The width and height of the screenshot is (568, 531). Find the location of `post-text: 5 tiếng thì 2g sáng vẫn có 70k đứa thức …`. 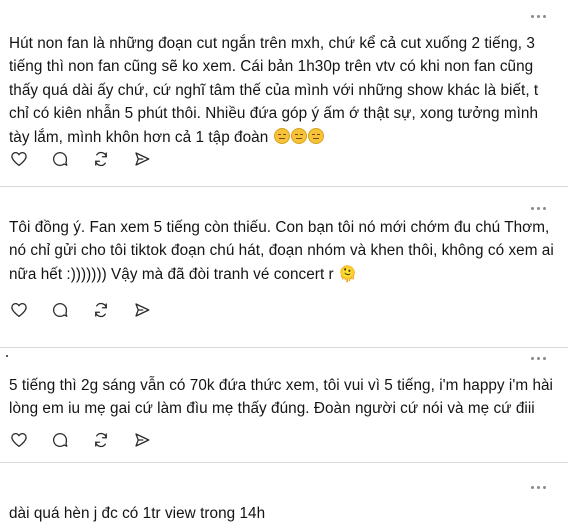

post-text: 5 tiếng thì 2g sáng vẫn có 70k đứa thức … is located at coordinates (283, 397).